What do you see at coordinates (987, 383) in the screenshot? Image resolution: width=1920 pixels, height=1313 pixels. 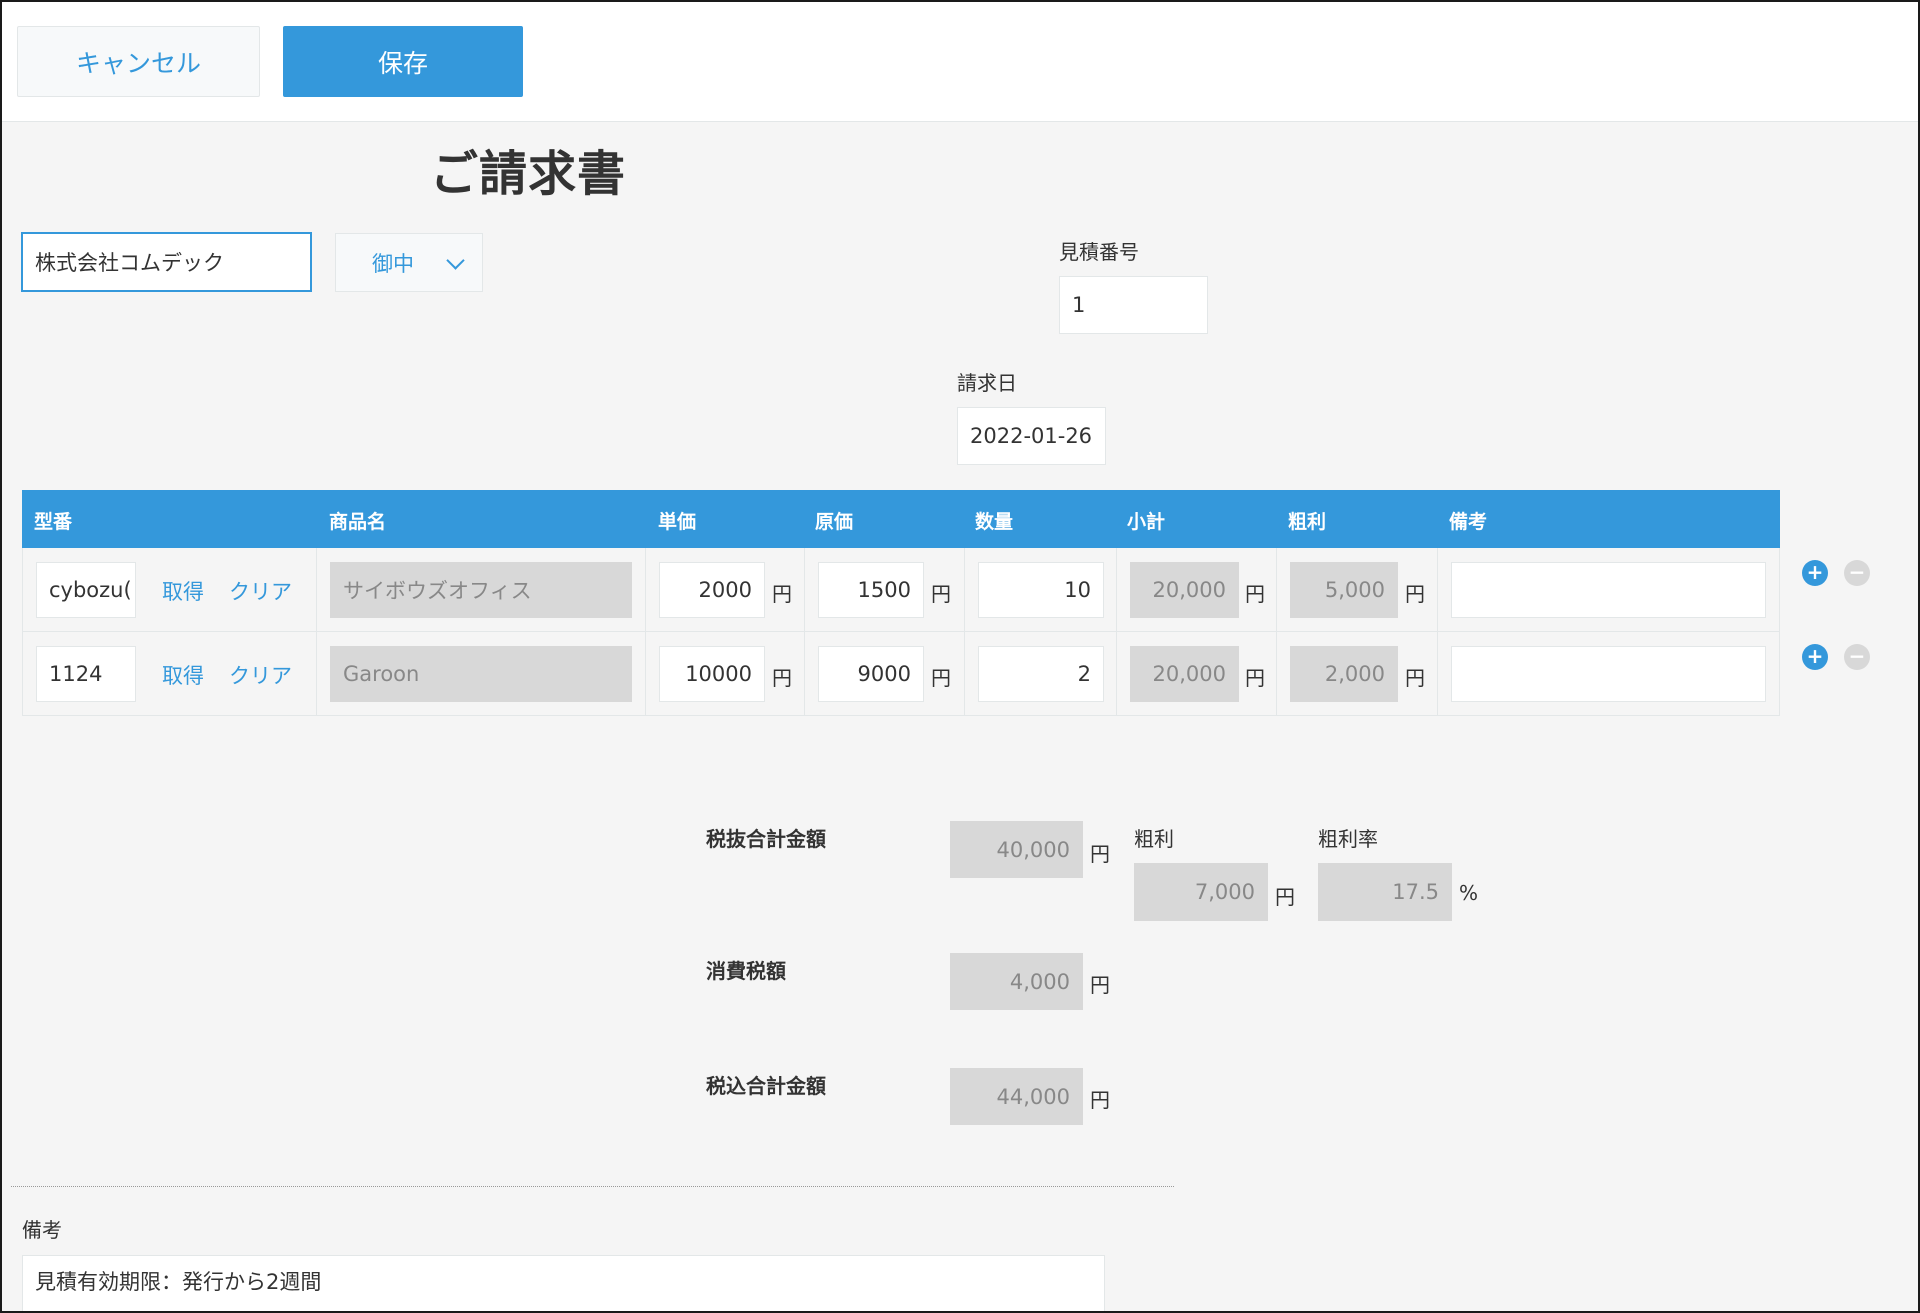 I see `invoice-date-label: 請求日` at bounding box center [987, 383].